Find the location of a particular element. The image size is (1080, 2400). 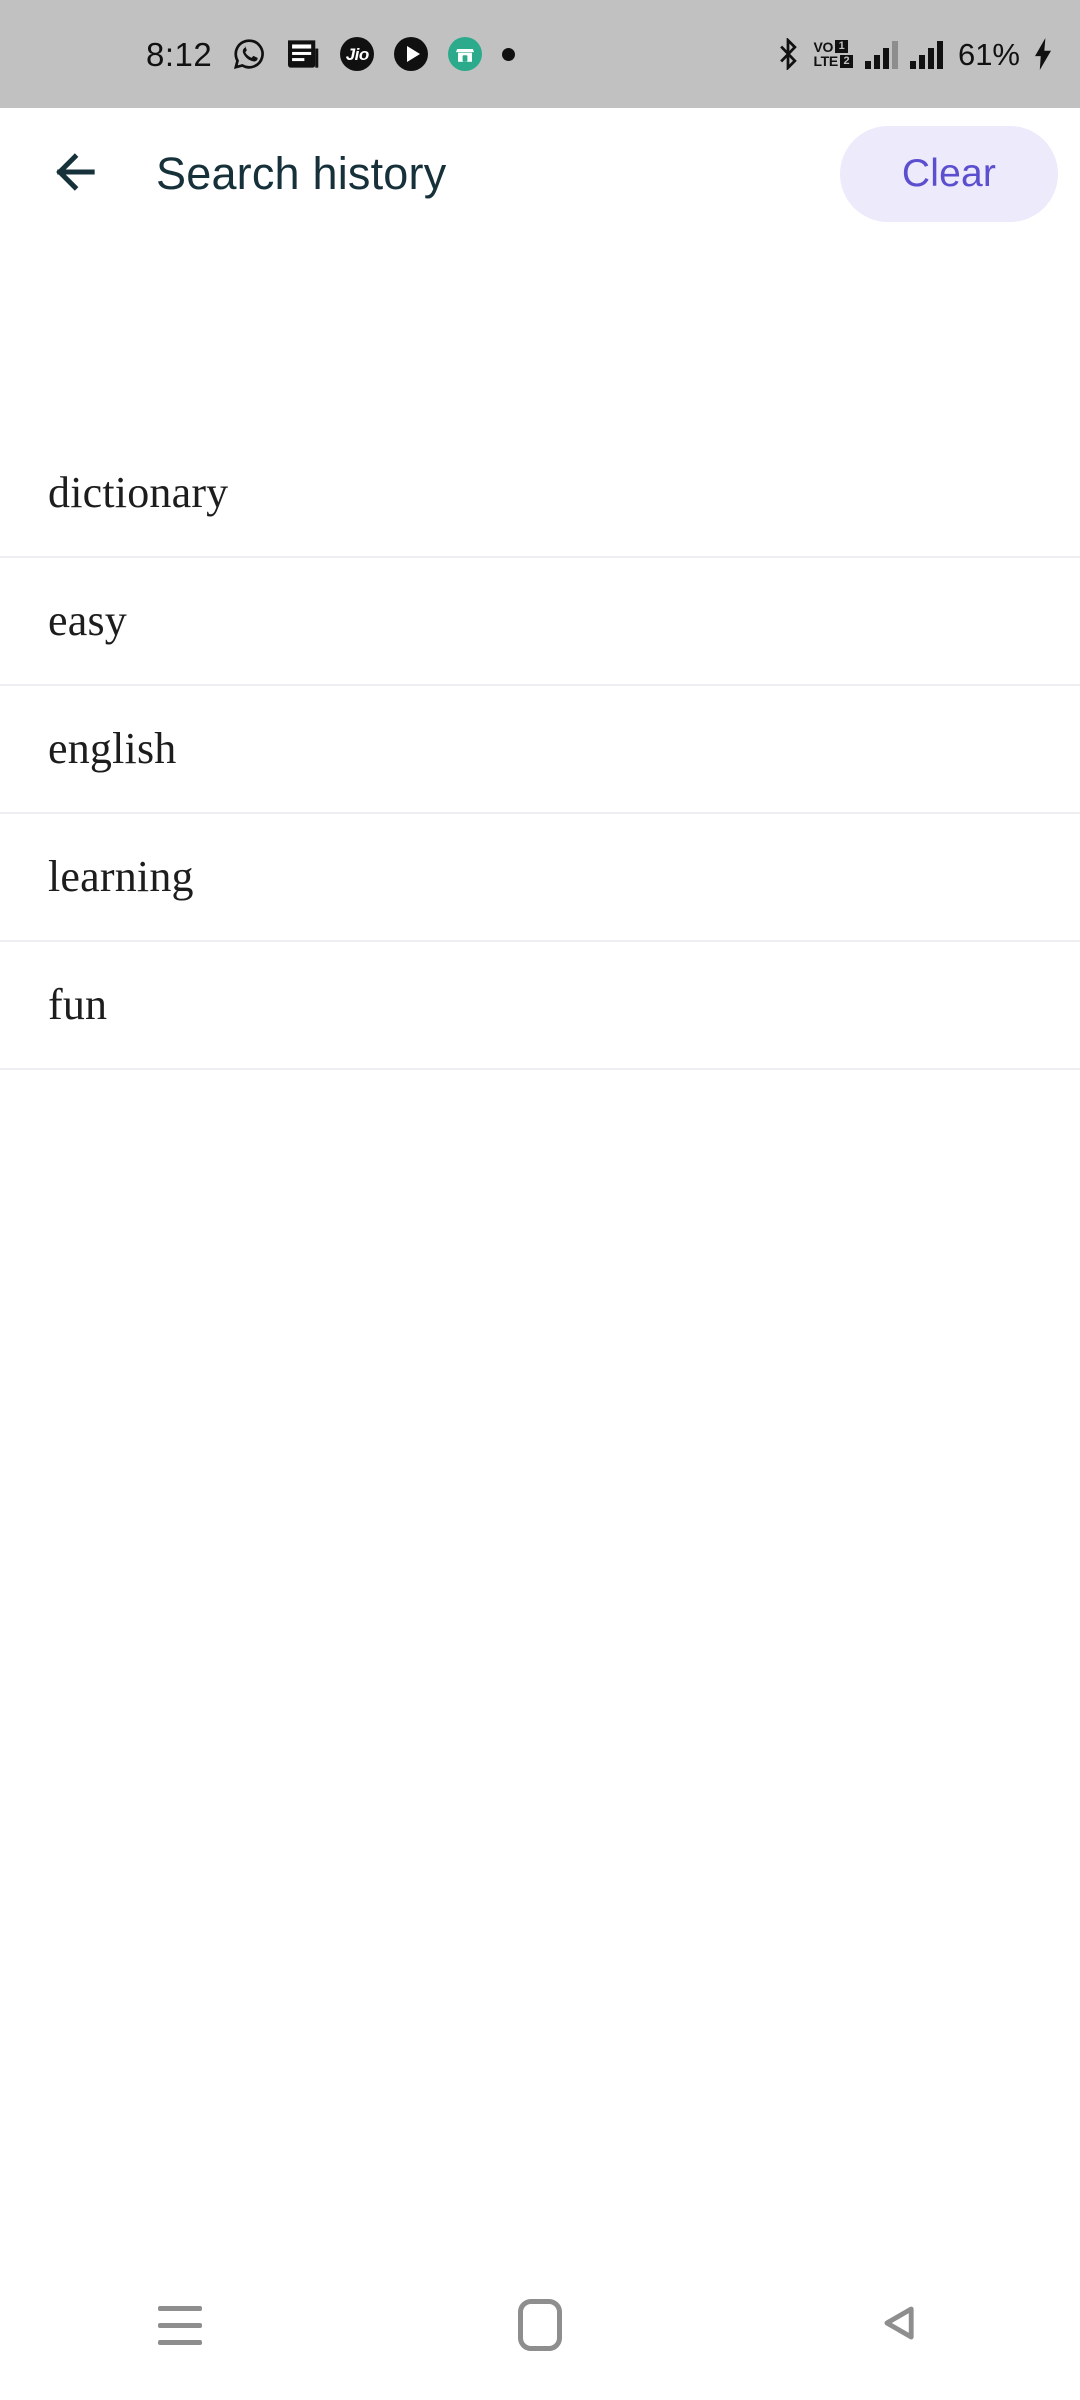

list-item: fun is located at coordinates (540, 1006).